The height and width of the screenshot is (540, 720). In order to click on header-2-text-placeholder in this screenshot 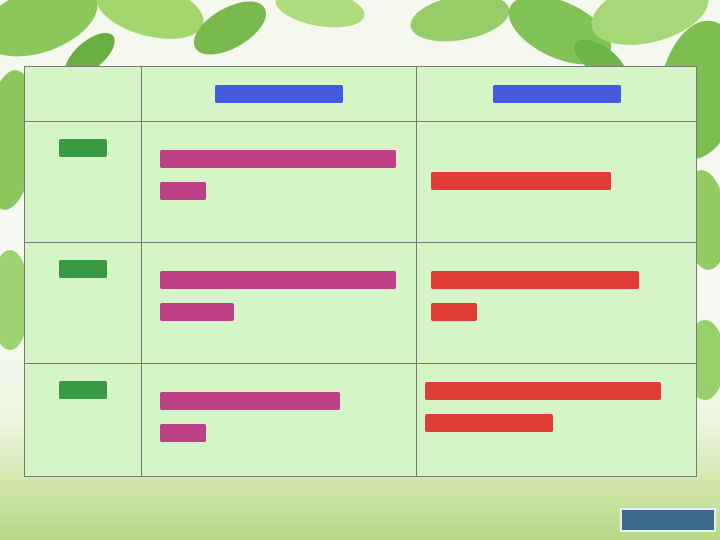, I will do `click(556, 94)`.